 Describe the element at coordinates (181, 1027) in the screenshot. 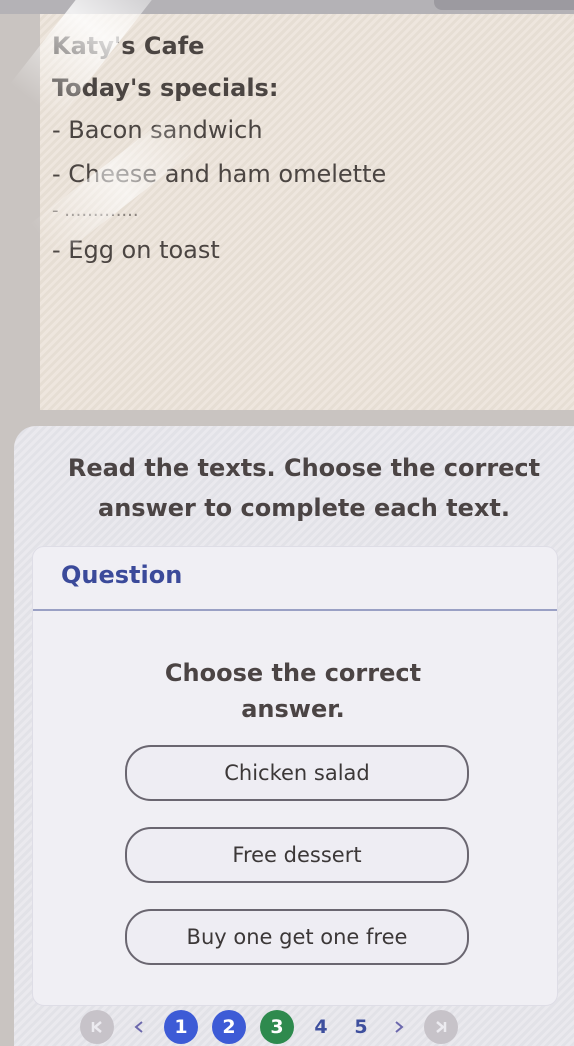

I see `page-1: 1` at that location.